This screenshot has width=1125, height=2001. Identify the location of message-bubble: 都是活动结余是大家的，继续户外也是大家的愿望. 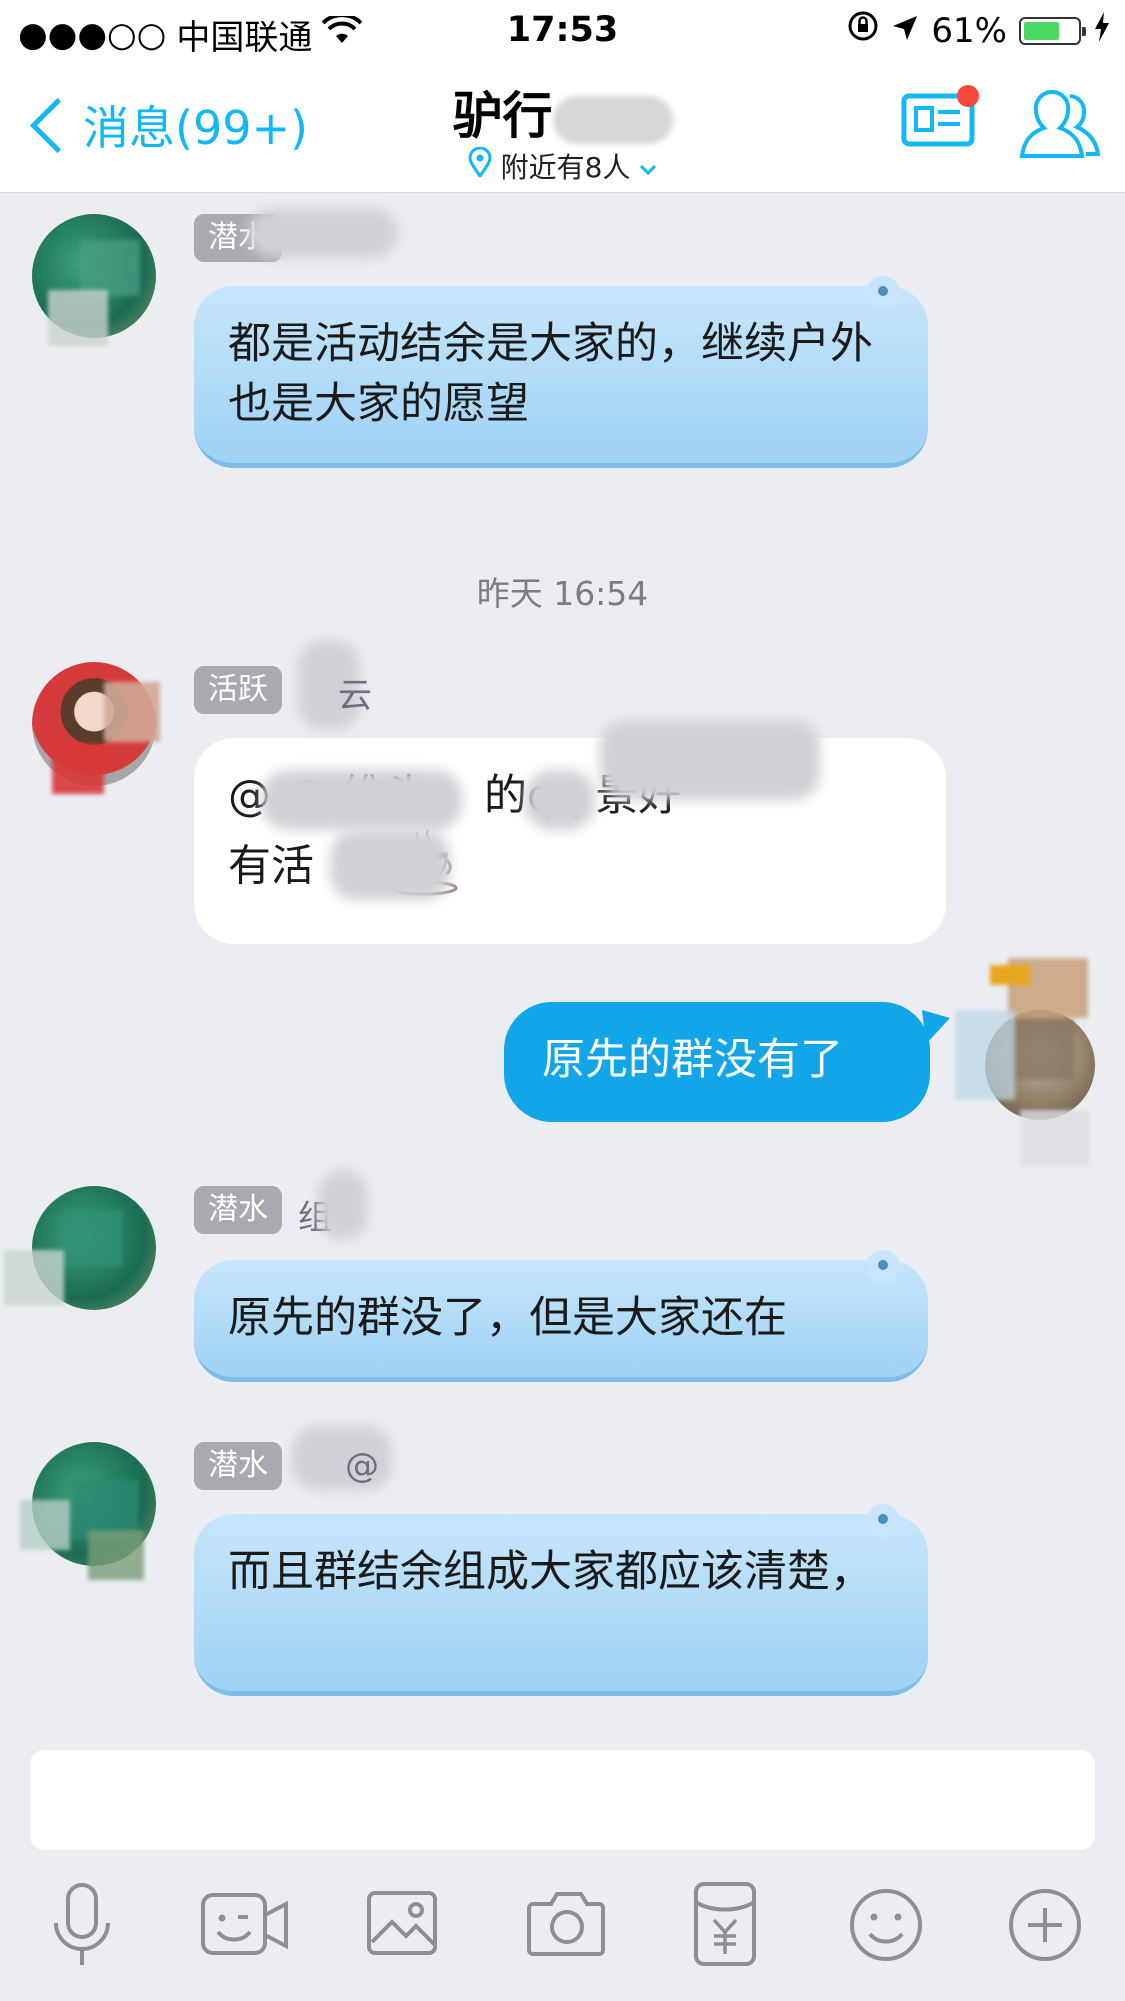
(561, 372).